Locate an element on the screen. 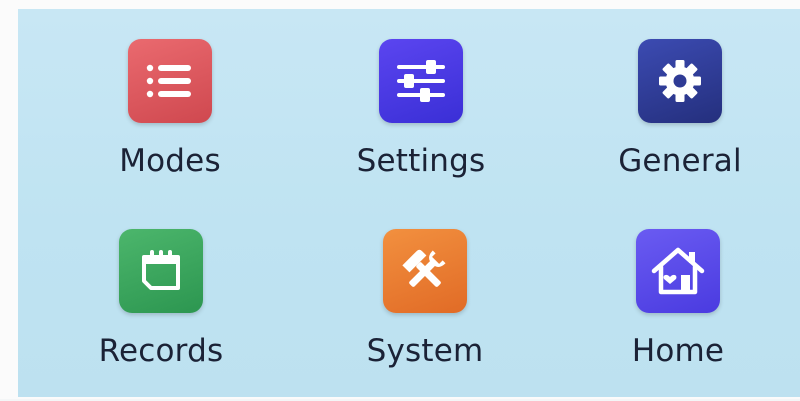 Image resolution: width=800 pixels, height=401 pixels. menu-label-system: System is located at coordinates (425, 351).